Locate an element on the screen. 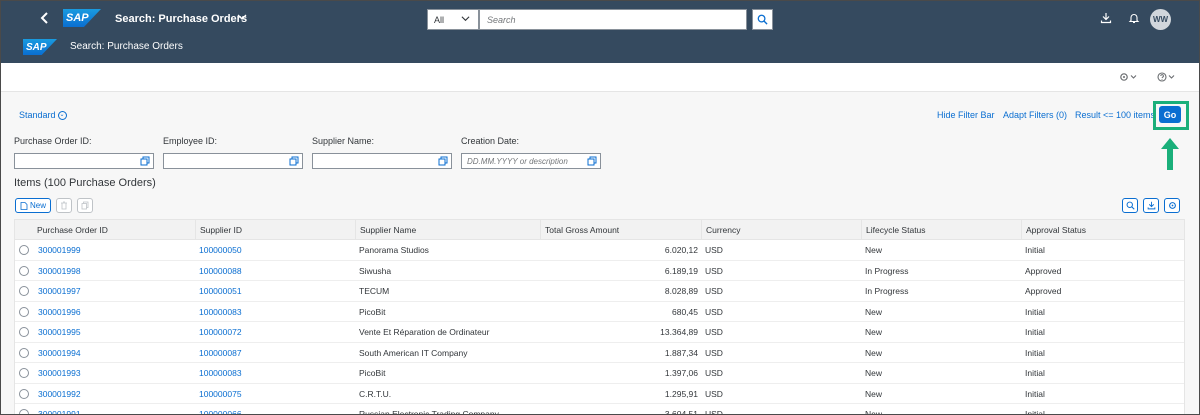 The image size is (1200, 415). creation-date-placeholder: DD.MM.YYYY or description is located at coordinates (517, 161).